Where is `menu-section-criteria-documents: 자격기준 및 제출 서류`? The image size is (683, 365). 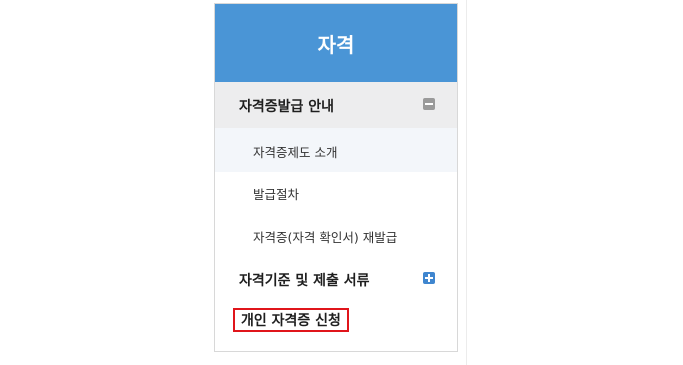
menu-section-criteria-documents: 자격기준 및 제출 서류 is located at coordinates (336, 278).